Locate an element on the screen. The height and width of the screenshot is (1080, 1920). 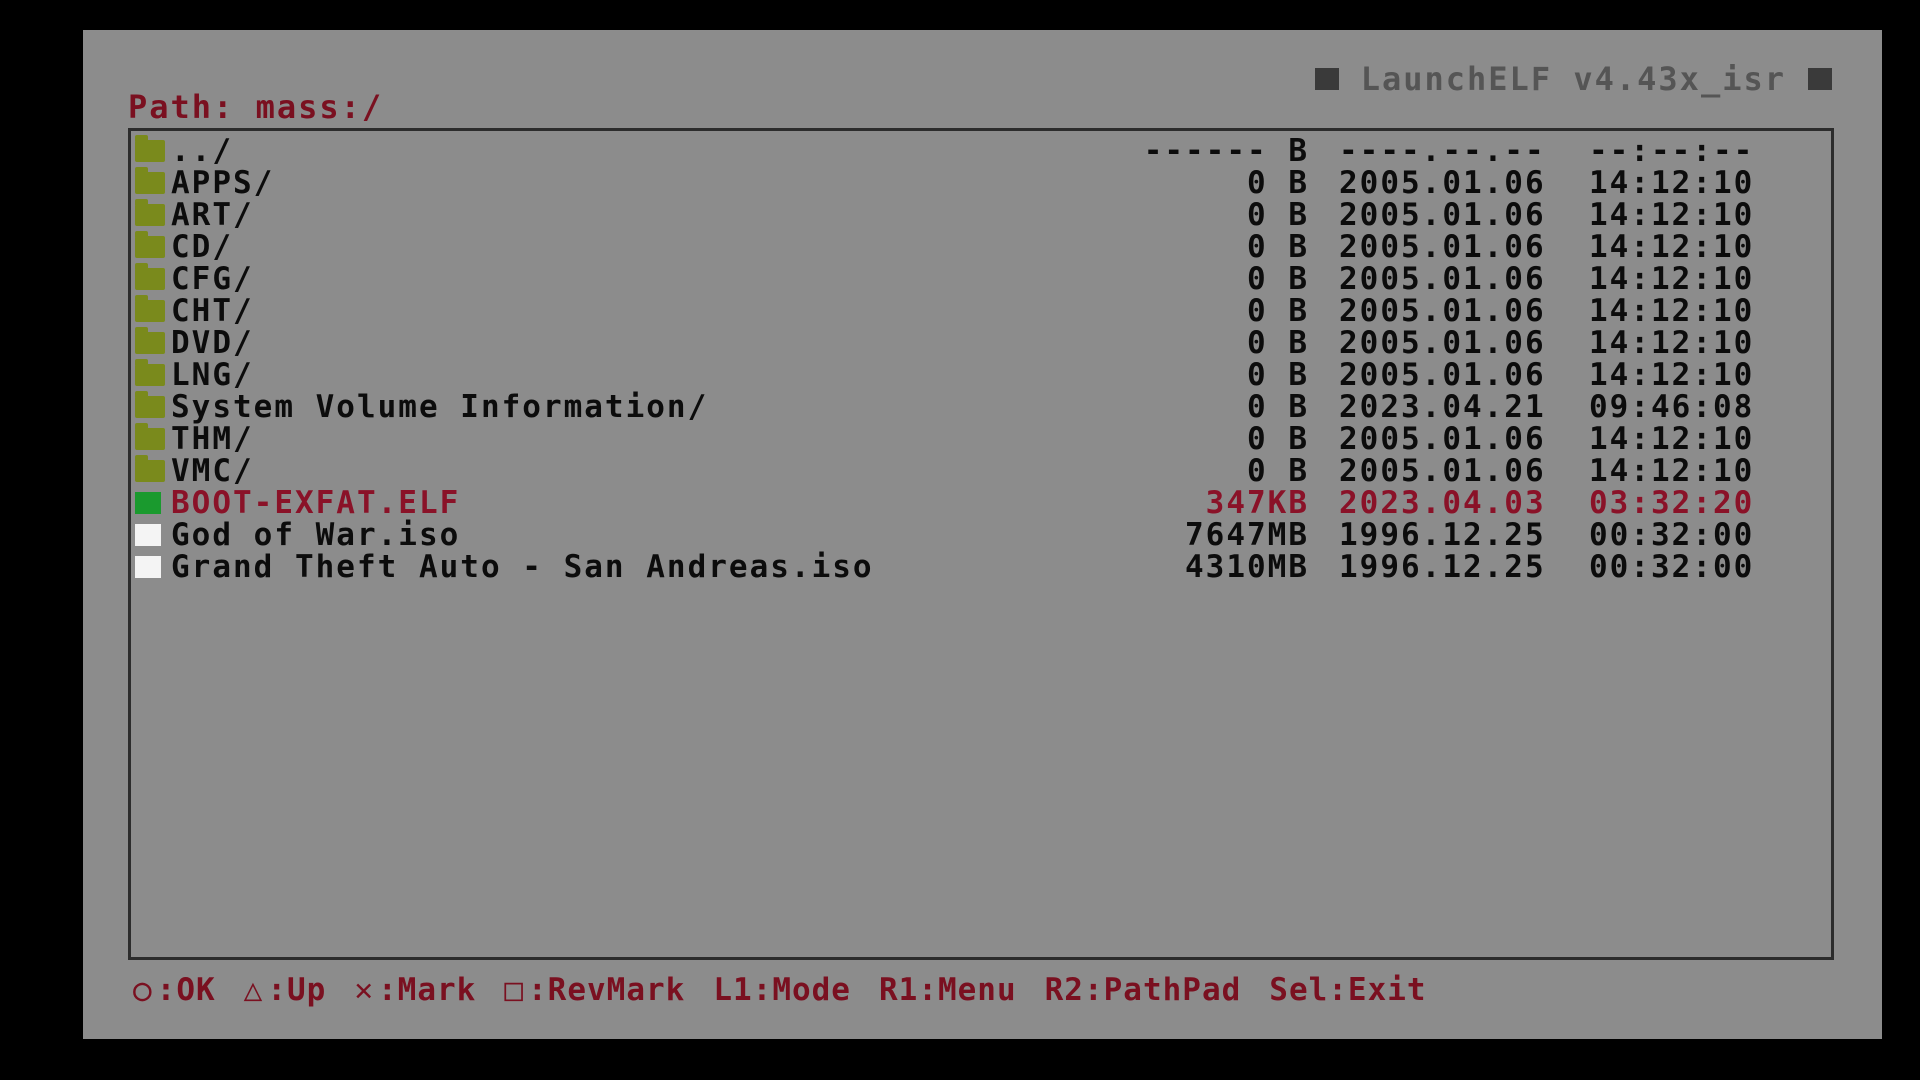
hint-label: :Mark is located at coordinates (427, 990).